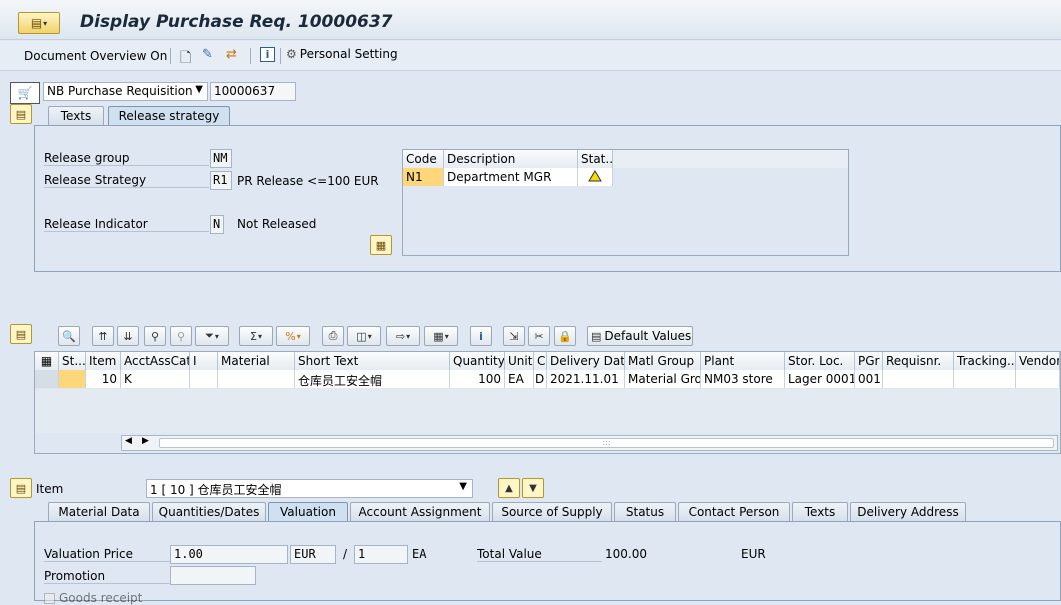 The width and height of the screenshot is (1061, 605). I want to click on tab-header-texts: Texts, so click(76, 115).